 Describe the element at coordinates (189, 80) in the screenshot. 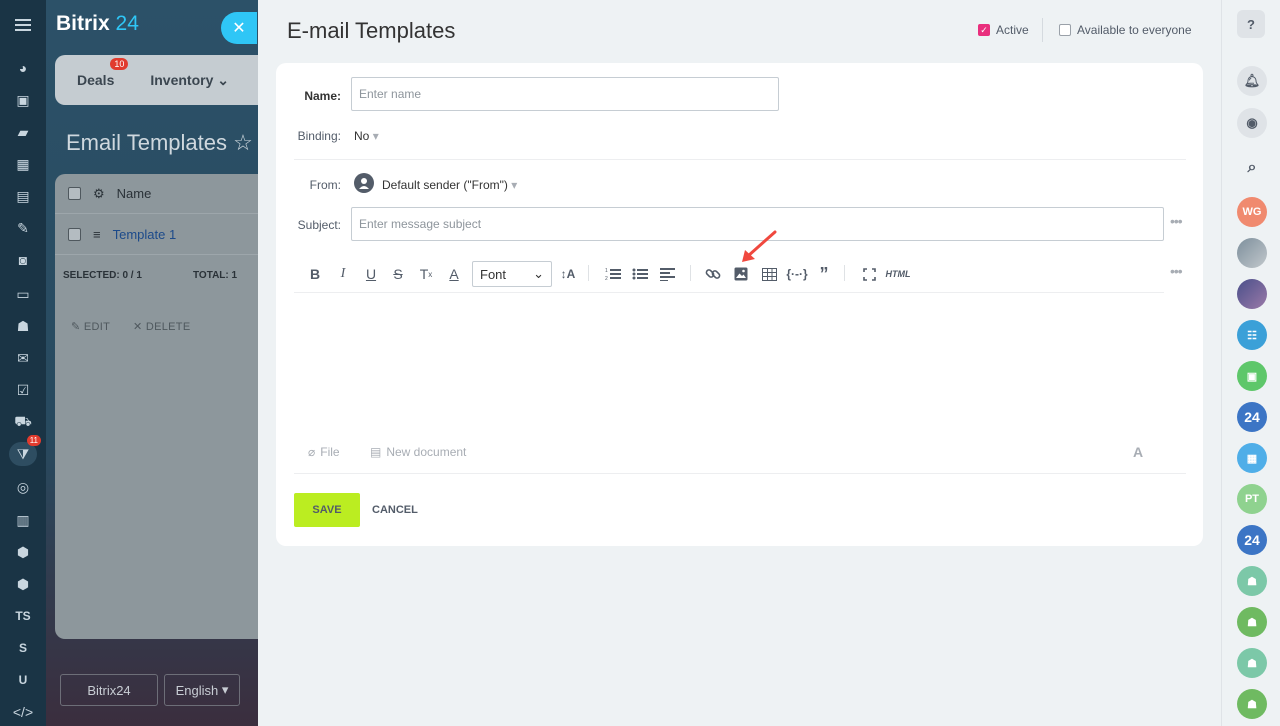

I see `tab-inventory: Inventory ⌄` at that location.